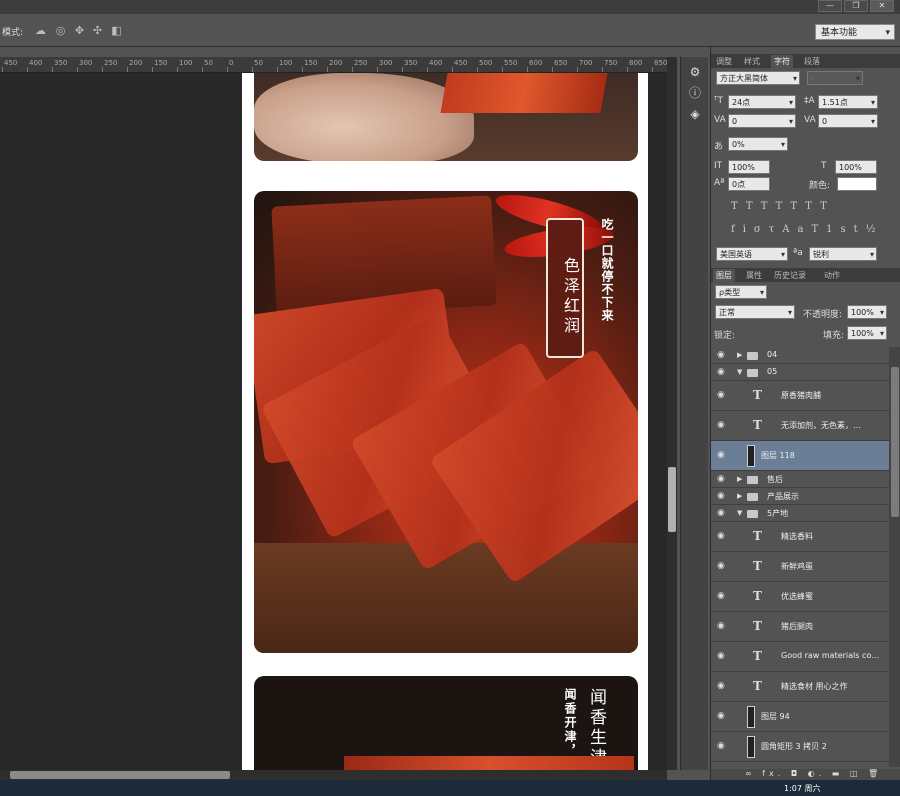 The height and width of the screenshot is (796, 900). I want to click on text-color-swatch, so click(857, 184).